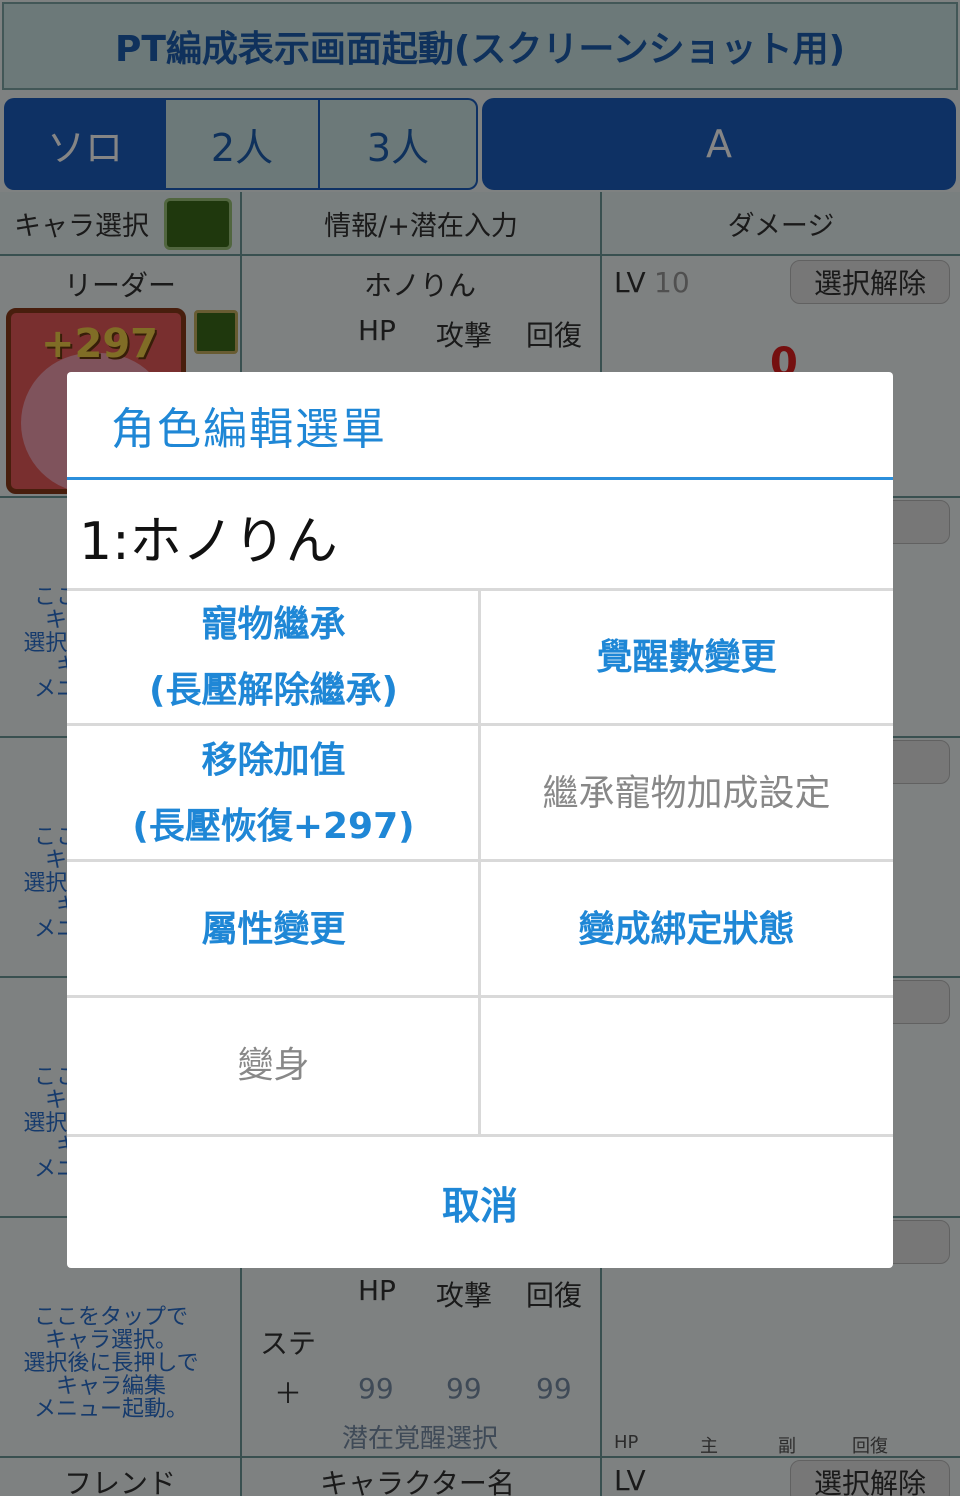 The height and width of the screenshot is (1496, 960). I want to click on dialog-title: 角色編輯選單, so click(480, 426).